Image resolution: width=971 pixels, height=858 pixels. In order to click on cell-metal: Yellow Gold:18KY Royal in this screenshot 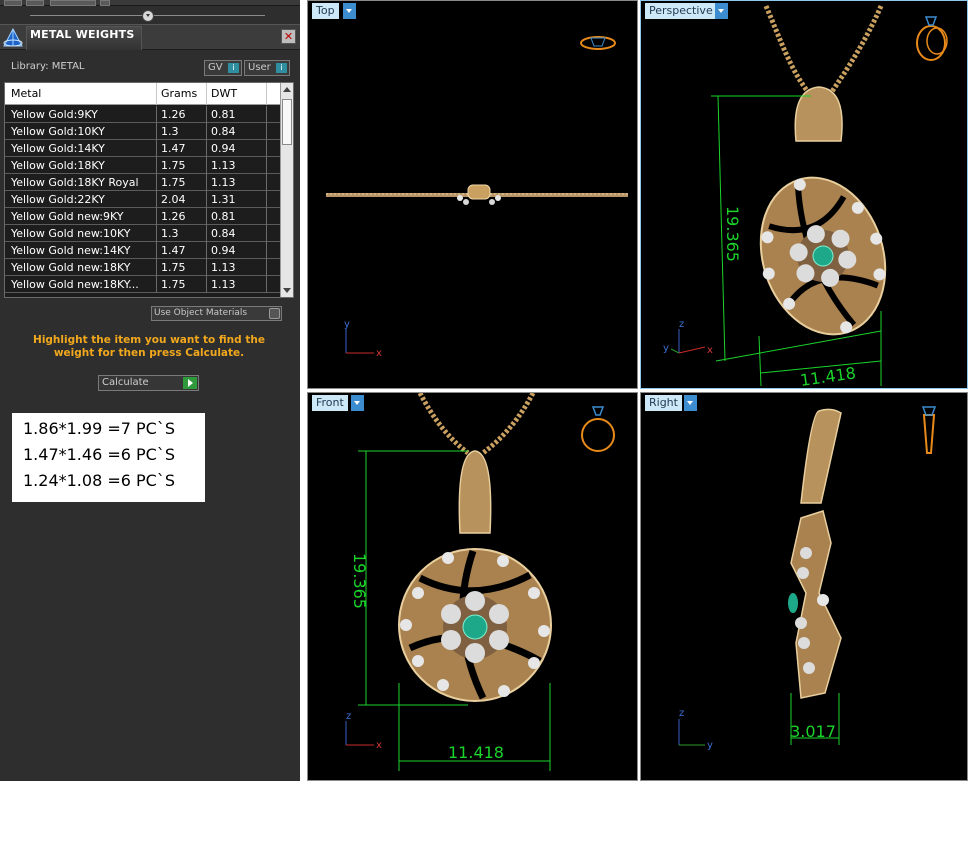, I will do `click(75, 182)`.